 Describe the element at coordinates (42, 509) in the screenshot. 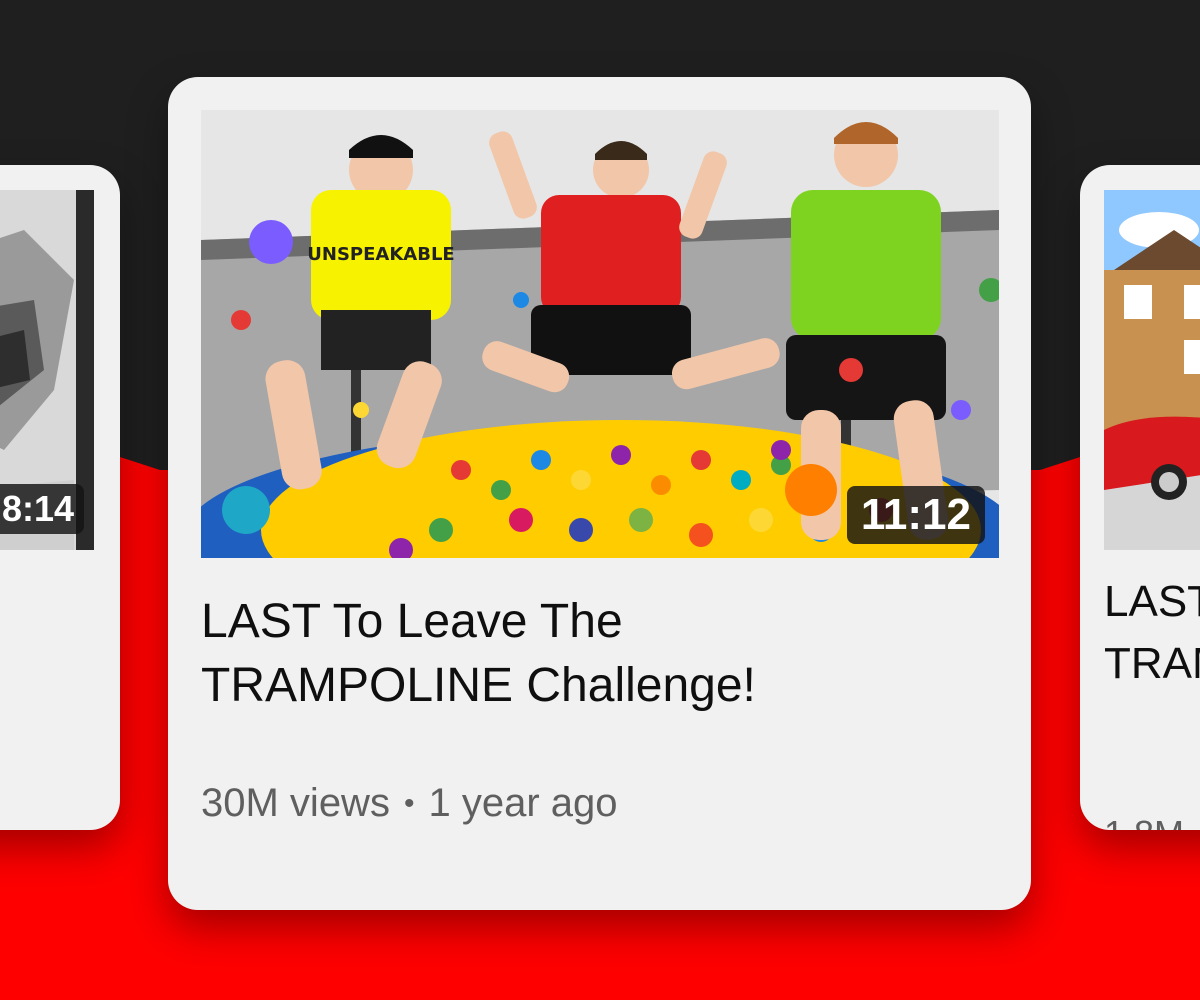

I see `video-duration-left: 8:14` at that location.